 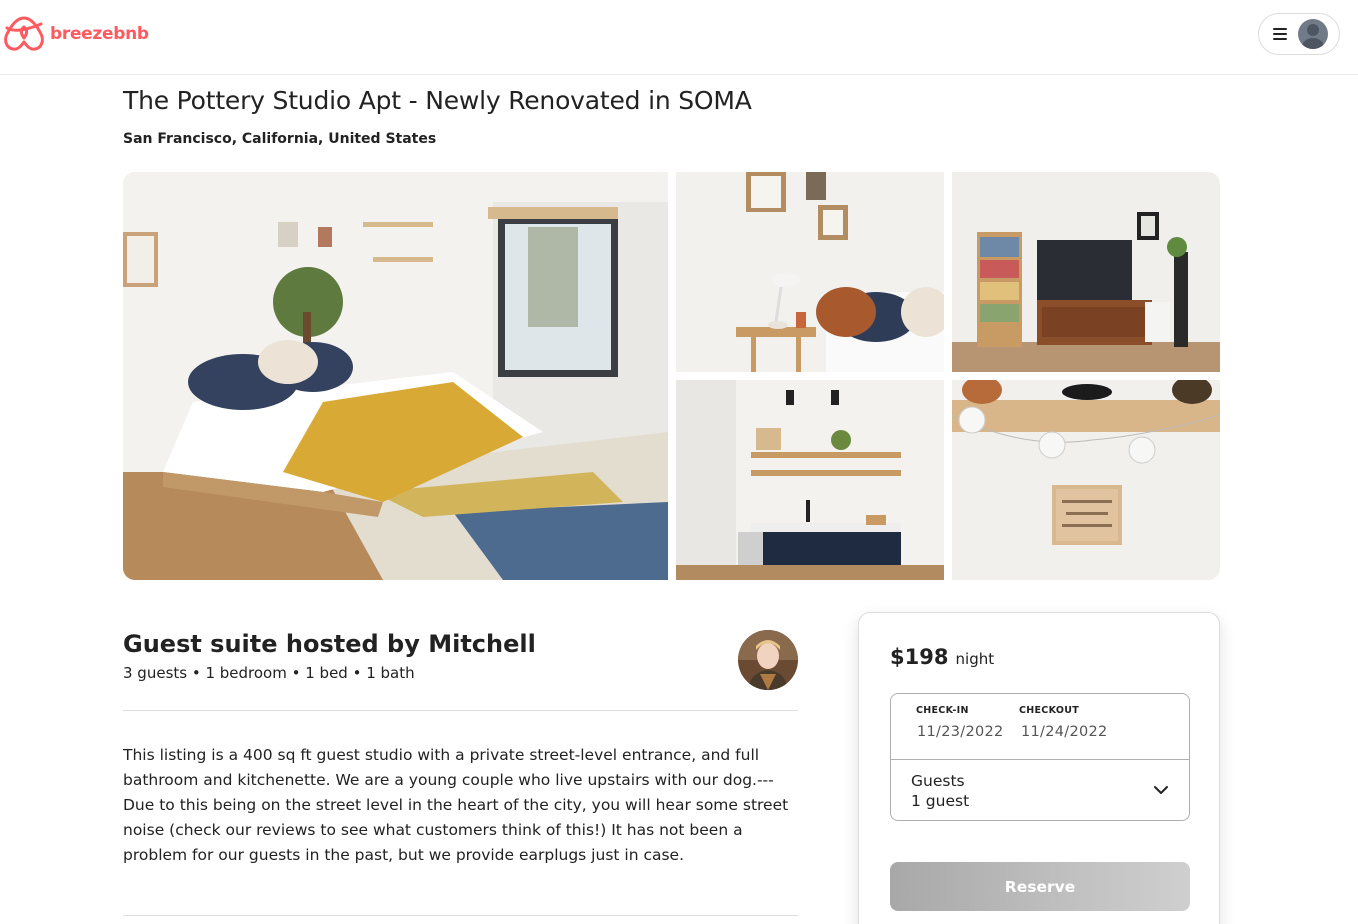 What do you see at coordinates (942, 710) in the screenshot?
I see `checkin-label: CHECK-IN` at bounding box center [942, 710].